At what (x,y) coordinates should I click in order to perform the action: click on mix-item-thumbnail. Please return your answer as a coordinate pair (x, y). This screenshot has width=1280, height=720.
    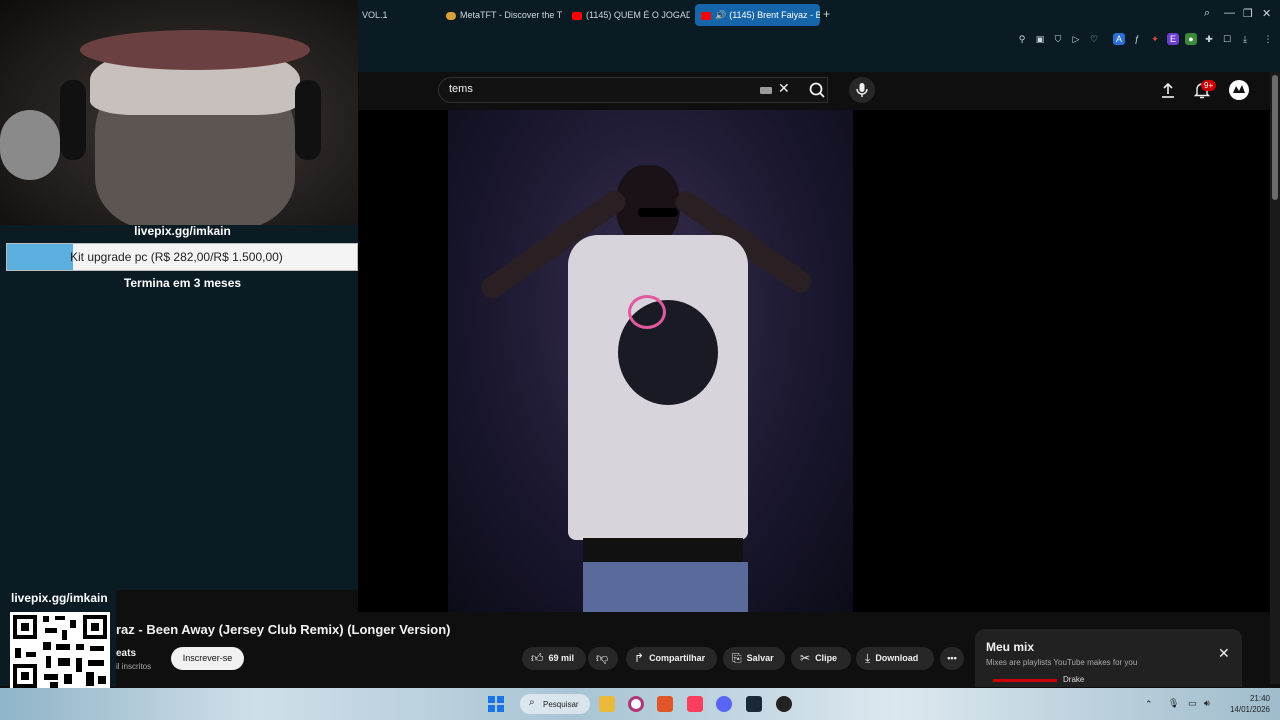
    Looking at the image, I should click on (1025, 680).